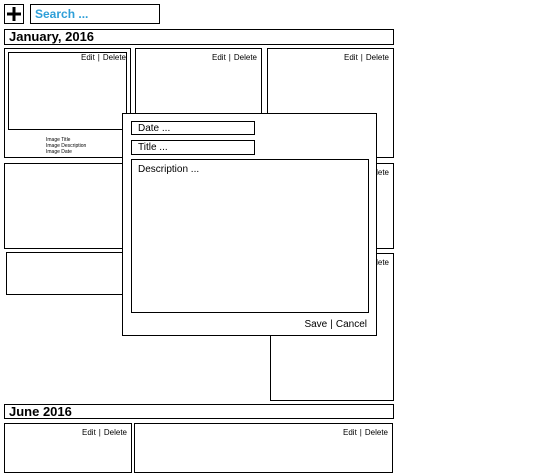  I want to click on cancel-button: Cancel, so click(351, 324).